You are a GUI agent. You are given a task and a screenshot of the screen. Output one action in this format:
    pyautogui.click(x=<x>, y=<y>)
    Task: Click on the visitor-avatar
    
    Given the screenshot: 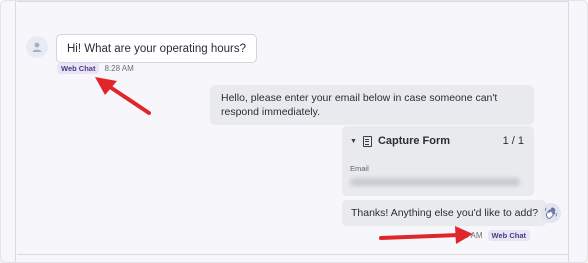 What is the action you would take?
    pyautogui.click(x=37, y=47)
    